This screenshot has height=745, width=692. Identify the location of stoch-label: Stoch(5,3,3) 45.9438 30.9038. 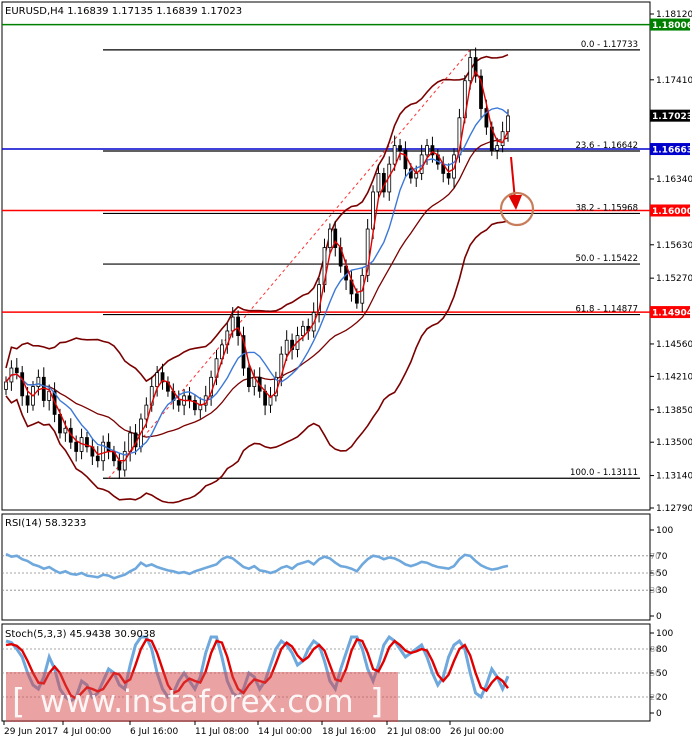
(80, 634).